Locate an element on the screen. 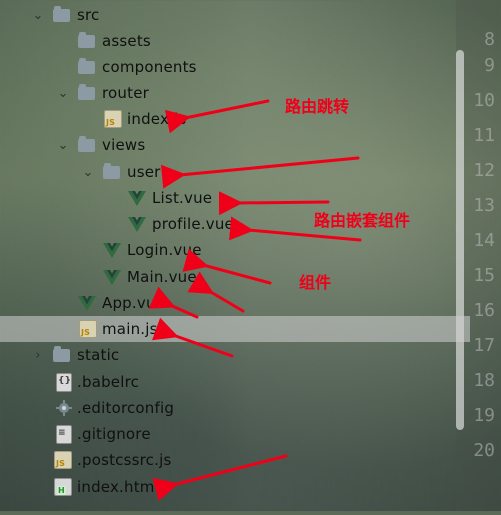 Image resolution: width=501 pixels, height=515 pixels. tree-item-index-html: H index.html is located at coordinates (235, 487).